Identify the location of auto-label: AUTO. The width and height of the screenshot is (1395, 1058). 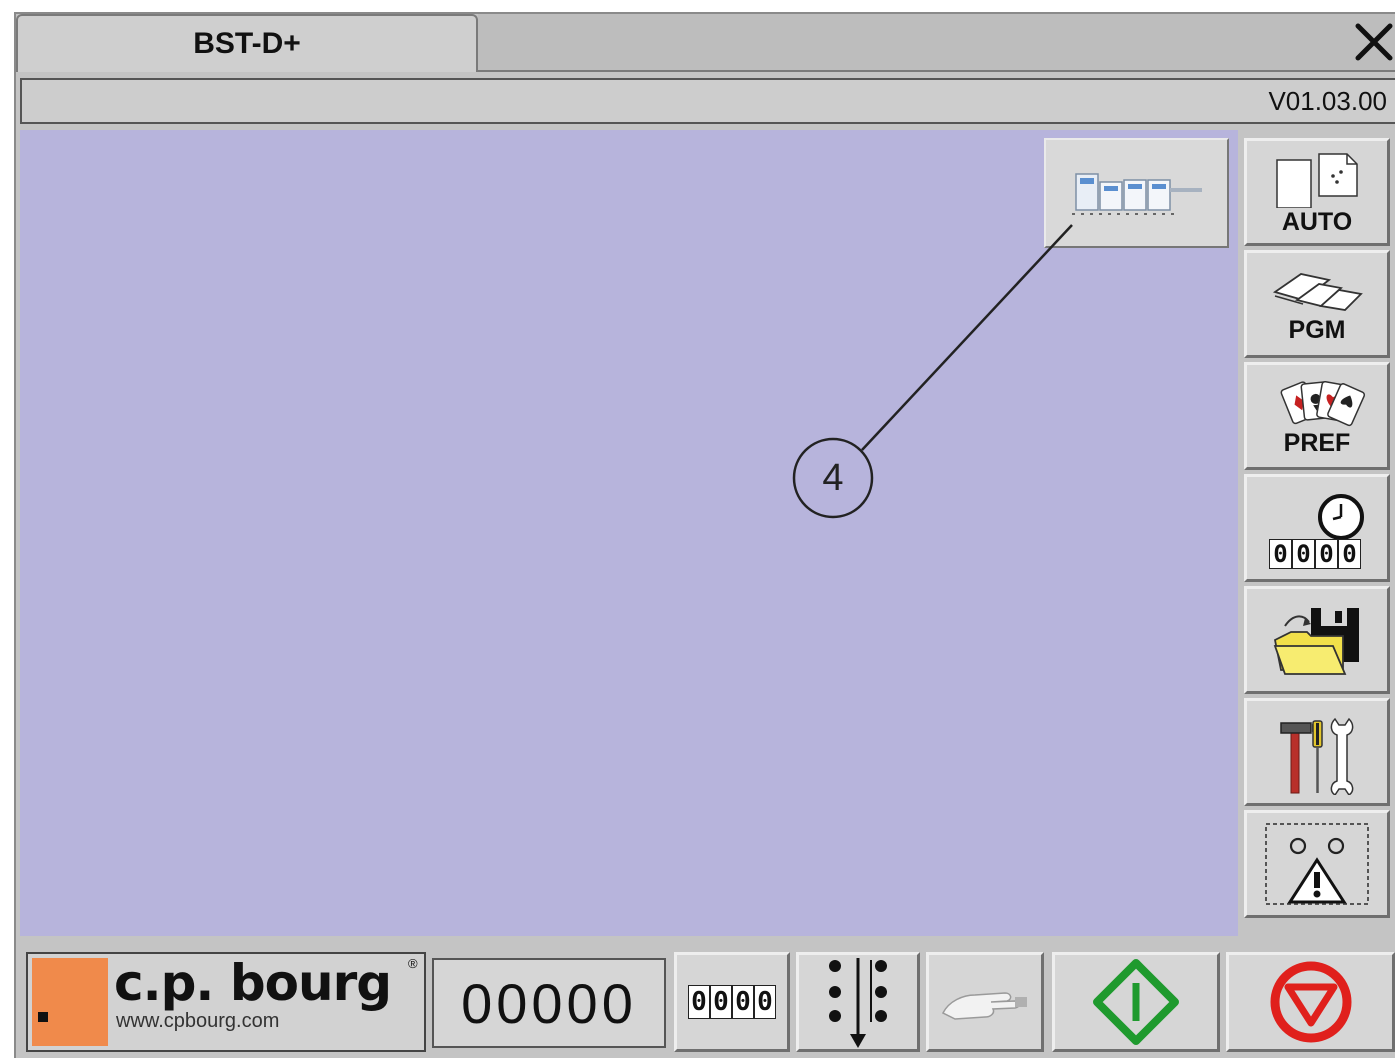
(1317, 221).